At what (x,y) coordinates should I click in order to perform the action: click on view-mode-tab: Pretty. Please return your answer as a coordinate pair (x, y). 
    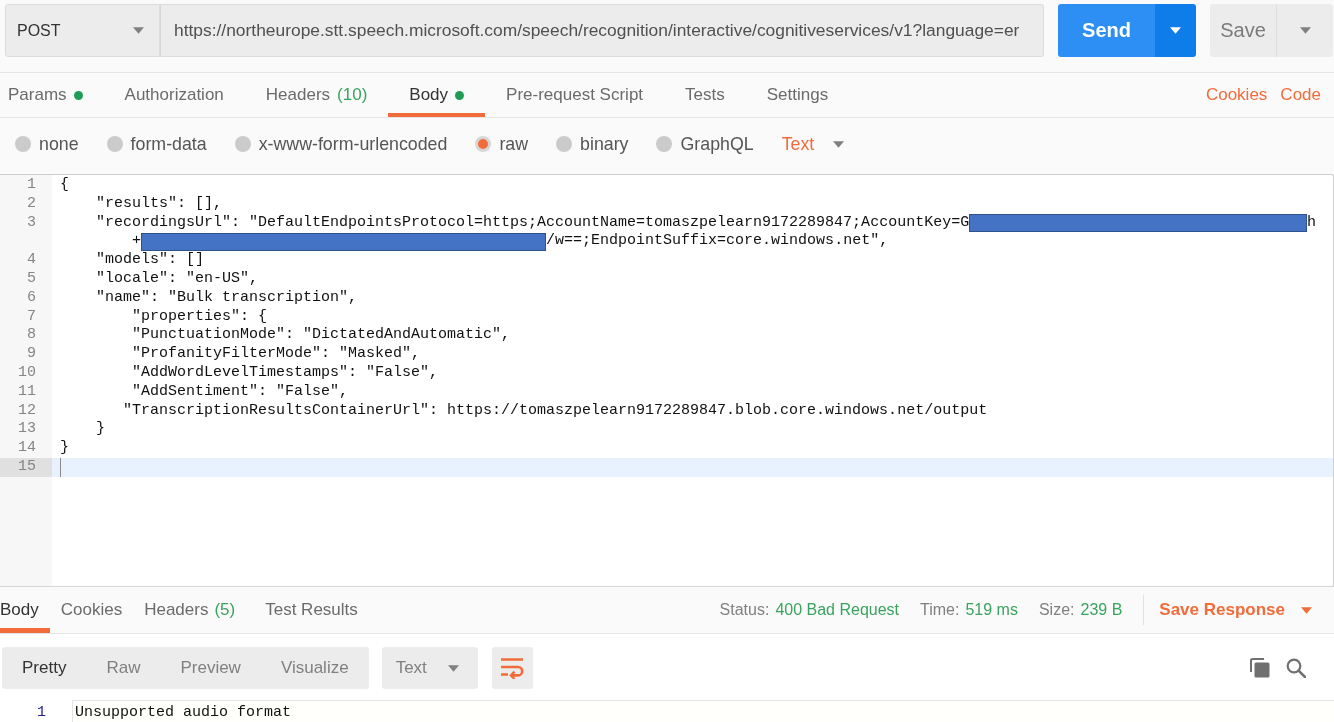
    Looking at the image, I should click on (44, 668).